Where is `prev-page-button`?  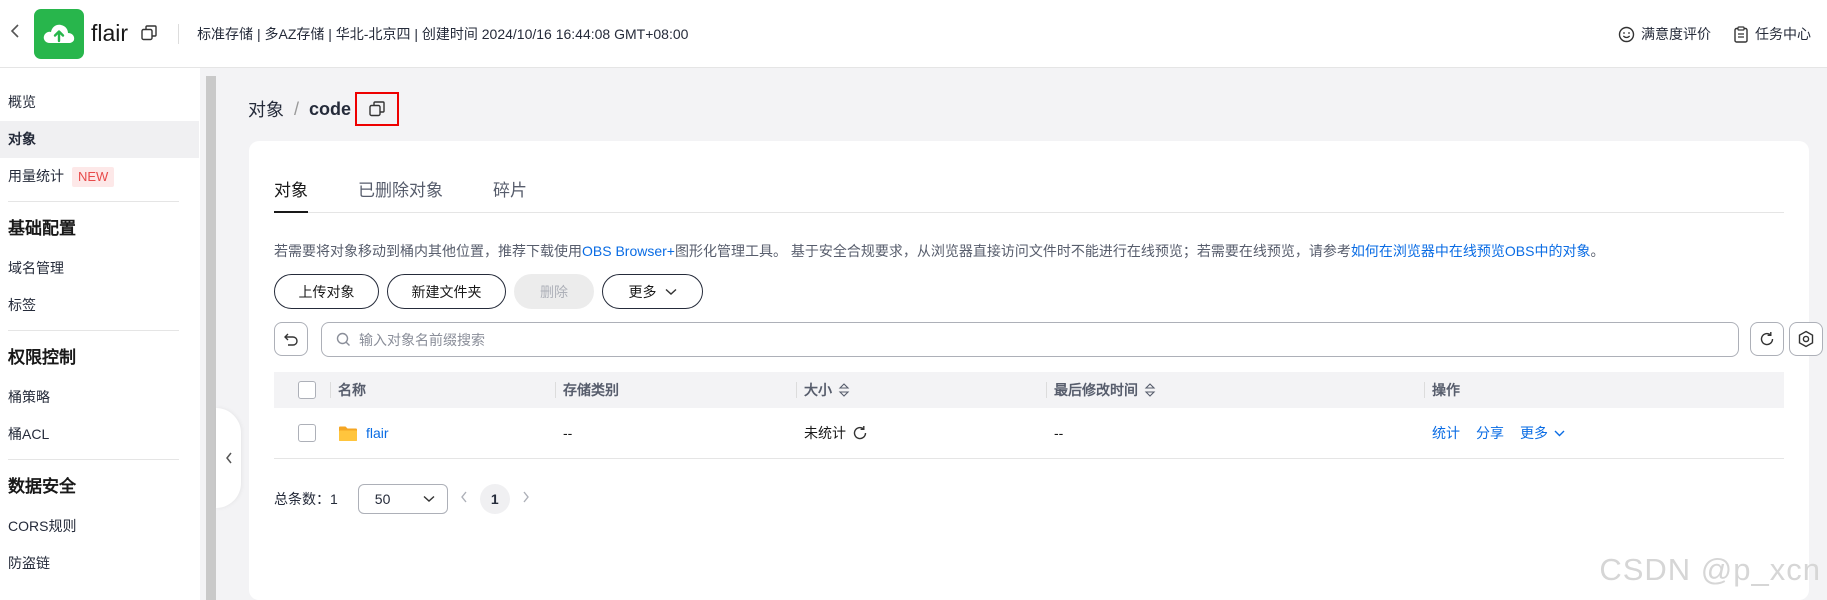
prev-page-button is located at coordinates (464, 499).